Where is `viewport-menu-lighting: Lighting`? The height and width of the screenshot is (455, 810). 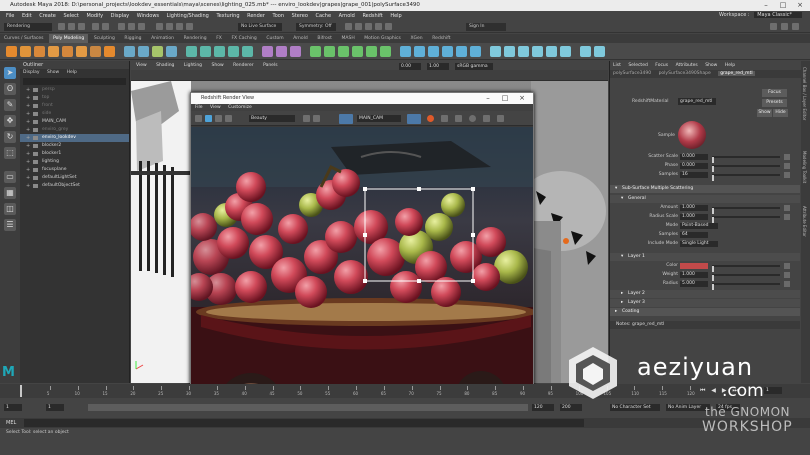
viewport-menu-lighting: Lighting is located at coordinates (193, 65).